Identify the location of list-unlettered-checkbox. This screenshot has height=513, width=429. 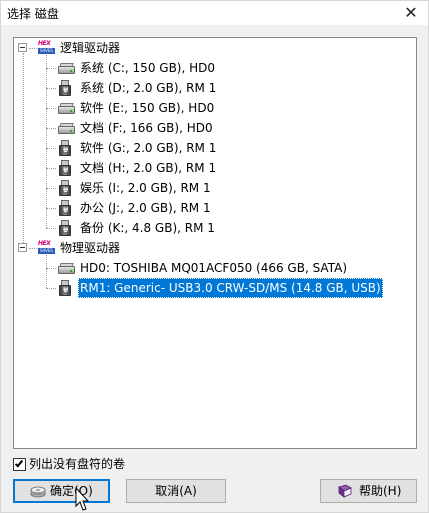
(19, 464).